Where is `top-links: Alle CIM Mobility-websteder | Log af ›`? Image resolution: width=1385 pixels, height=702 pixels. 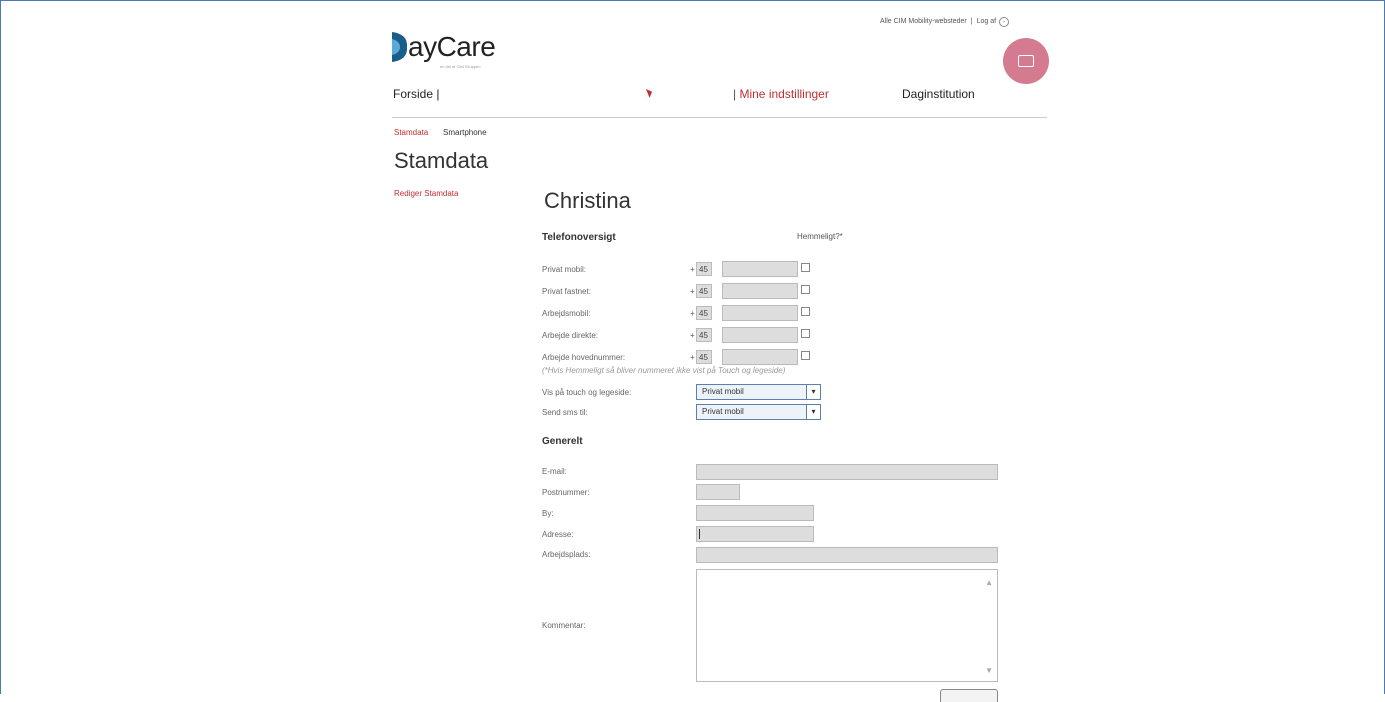
top-links: Alle CIM Mobility-websteder | Log af › is located at coordinates (945, 22).